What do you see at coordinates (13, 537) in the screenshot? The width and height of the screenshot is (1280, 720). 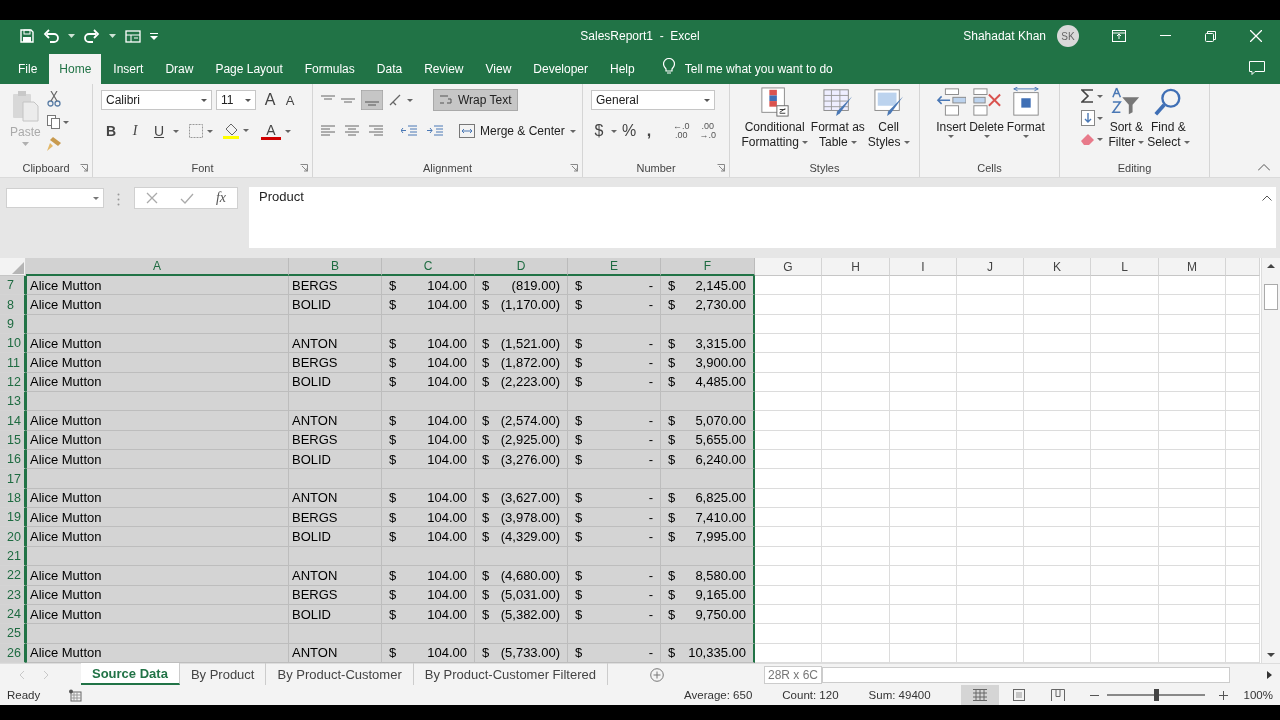 I see `row-header: 20` at bounding box center [13, 537].